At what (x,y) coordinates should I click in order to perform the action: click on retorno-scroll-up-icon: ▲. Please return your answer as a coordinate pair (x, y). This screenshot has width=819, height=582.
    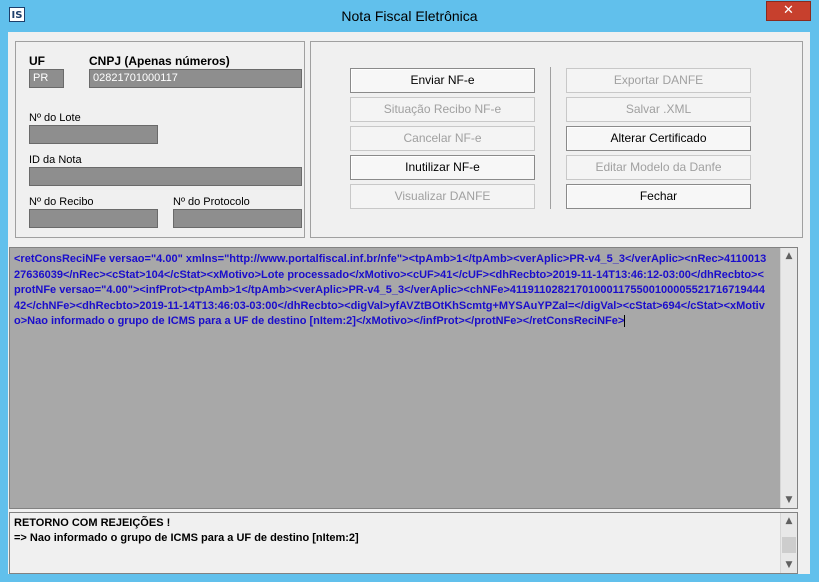
    Looking at the image, I should click on (789, 521).